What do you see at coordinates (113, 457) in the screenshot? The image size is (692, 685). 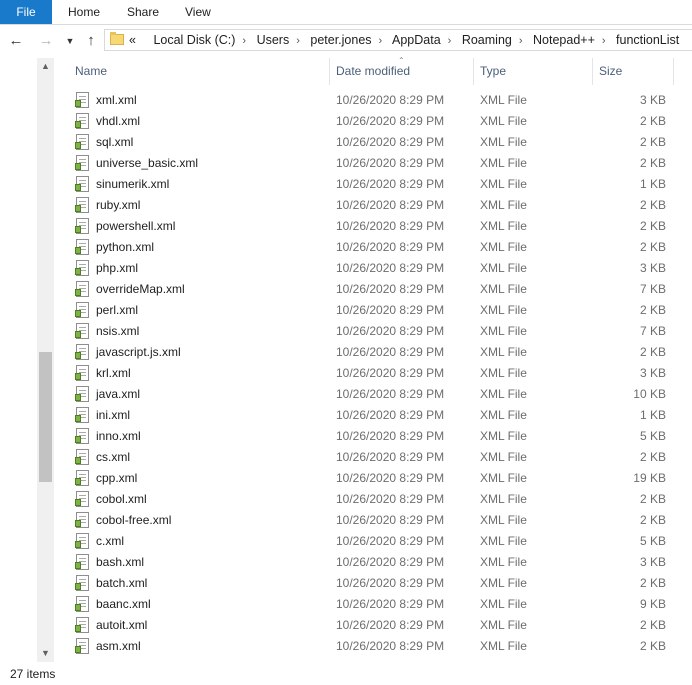 I see `file-name: cs.xml` at bounding box center [113, 457].